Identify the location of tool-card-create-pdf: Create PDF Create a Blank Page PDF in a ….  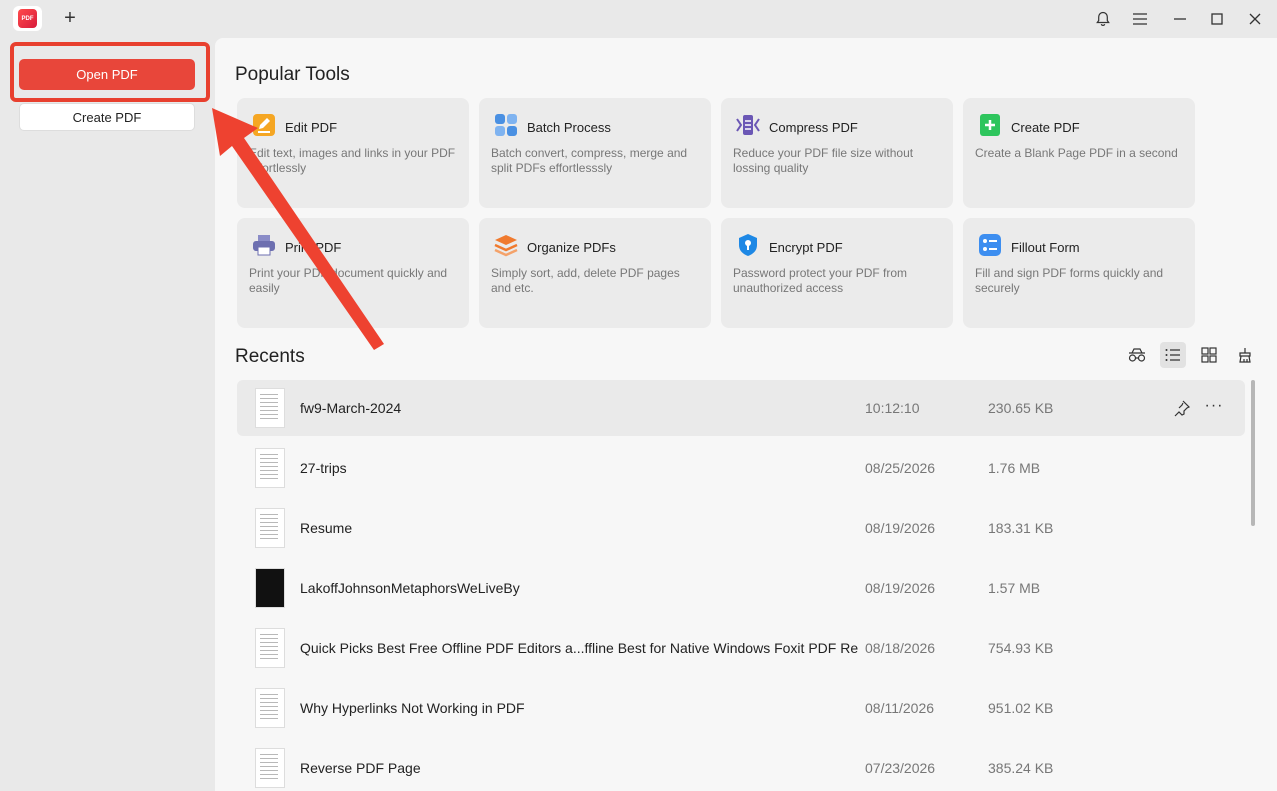
(1079, 153).